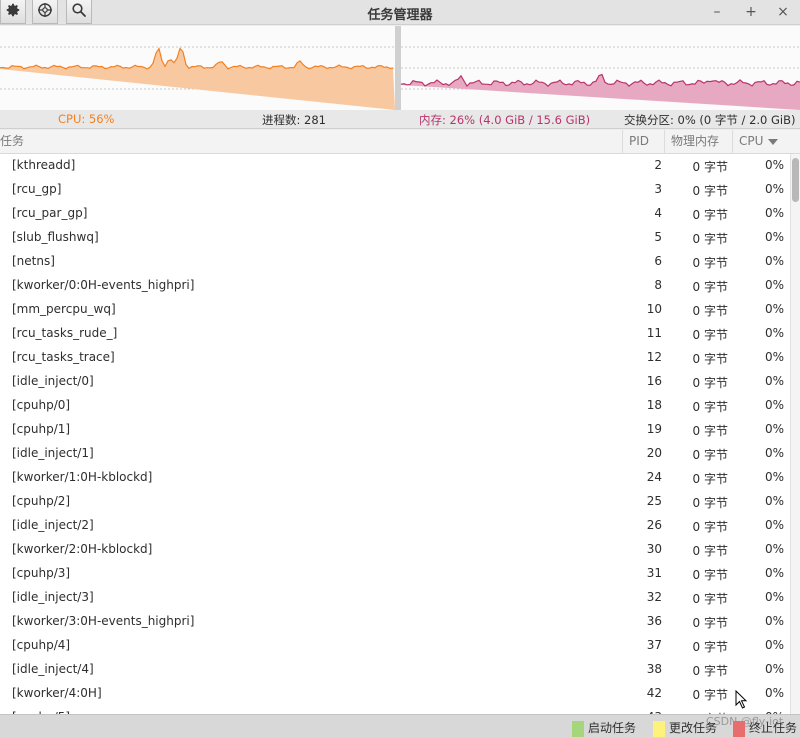 The width and height of the screenshot is (800, 738). I want to click on process-row: [idle_inject/3] 32 0 字节 0%, so click(395, 598).